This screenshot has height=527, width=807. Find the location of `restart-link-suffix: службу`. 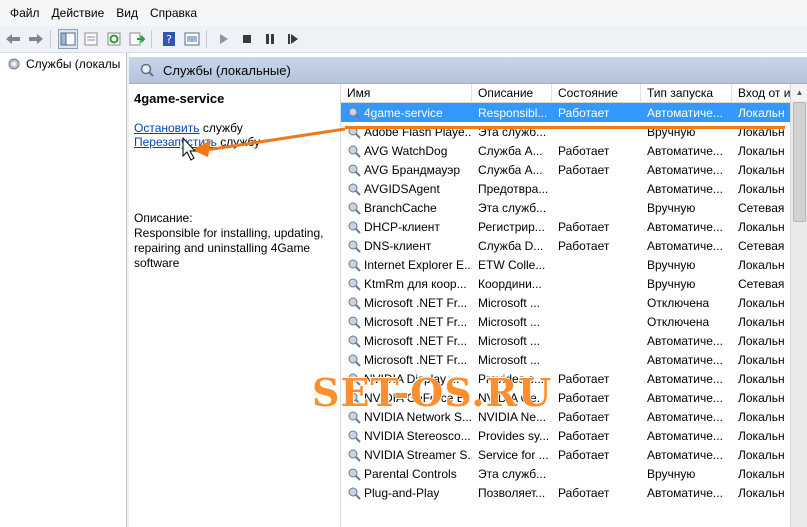

restart-link-suffix: службу is located at coordinates (238, 142).